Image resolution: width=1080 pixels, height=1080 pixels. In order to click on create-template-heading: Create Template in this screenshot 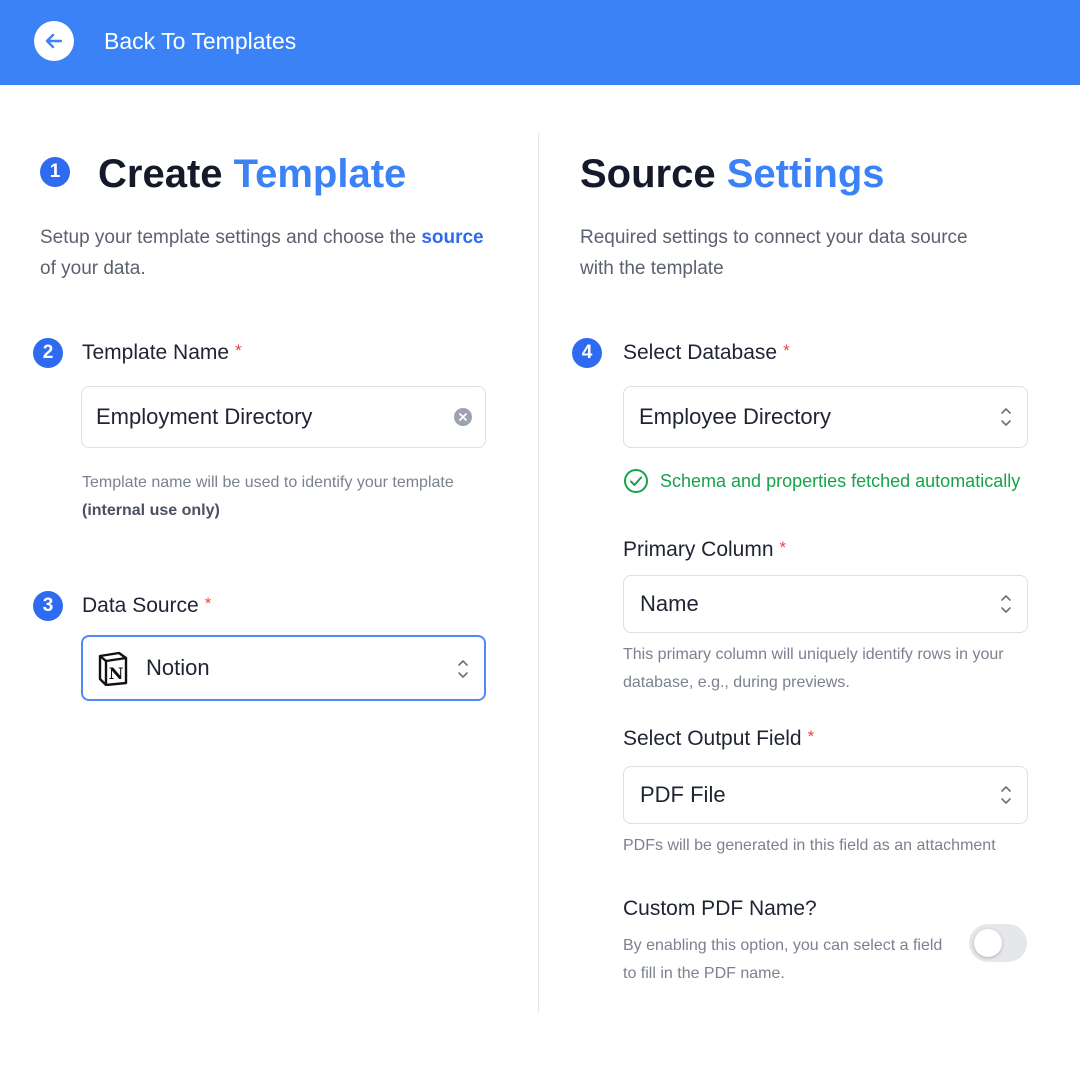, I will do `click(252, 174)`.